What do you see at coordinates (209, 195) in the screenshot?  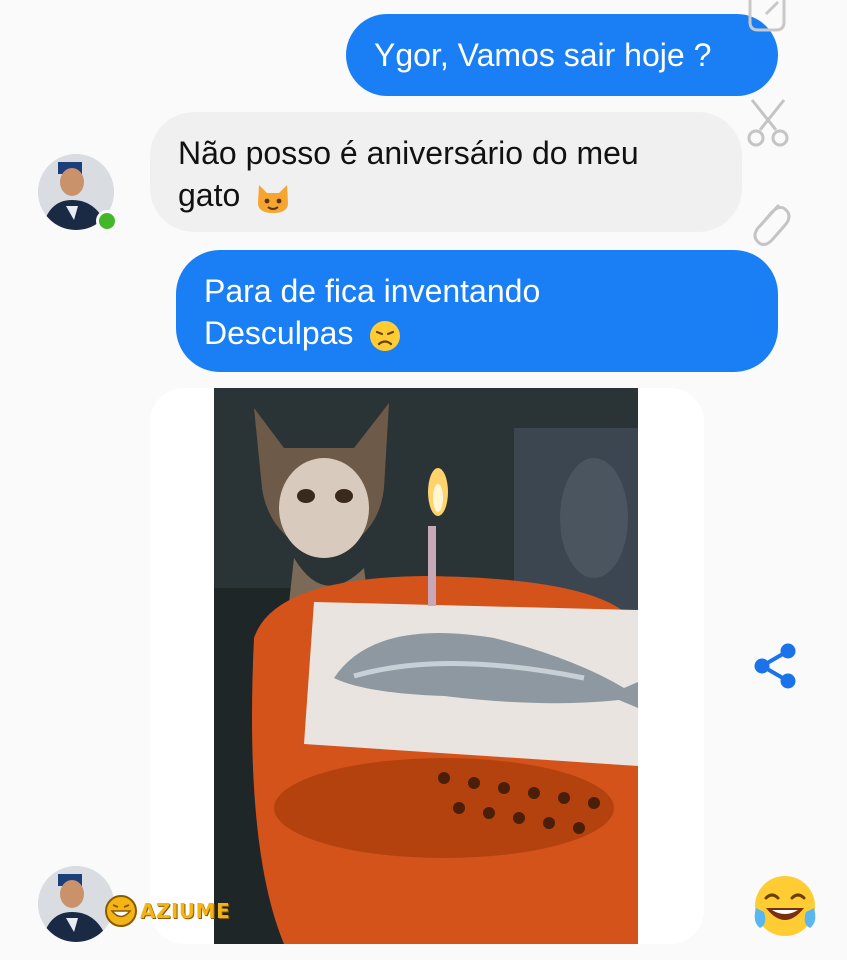 I see `message-text-line-2: gato` at bounding box center [209, 195].